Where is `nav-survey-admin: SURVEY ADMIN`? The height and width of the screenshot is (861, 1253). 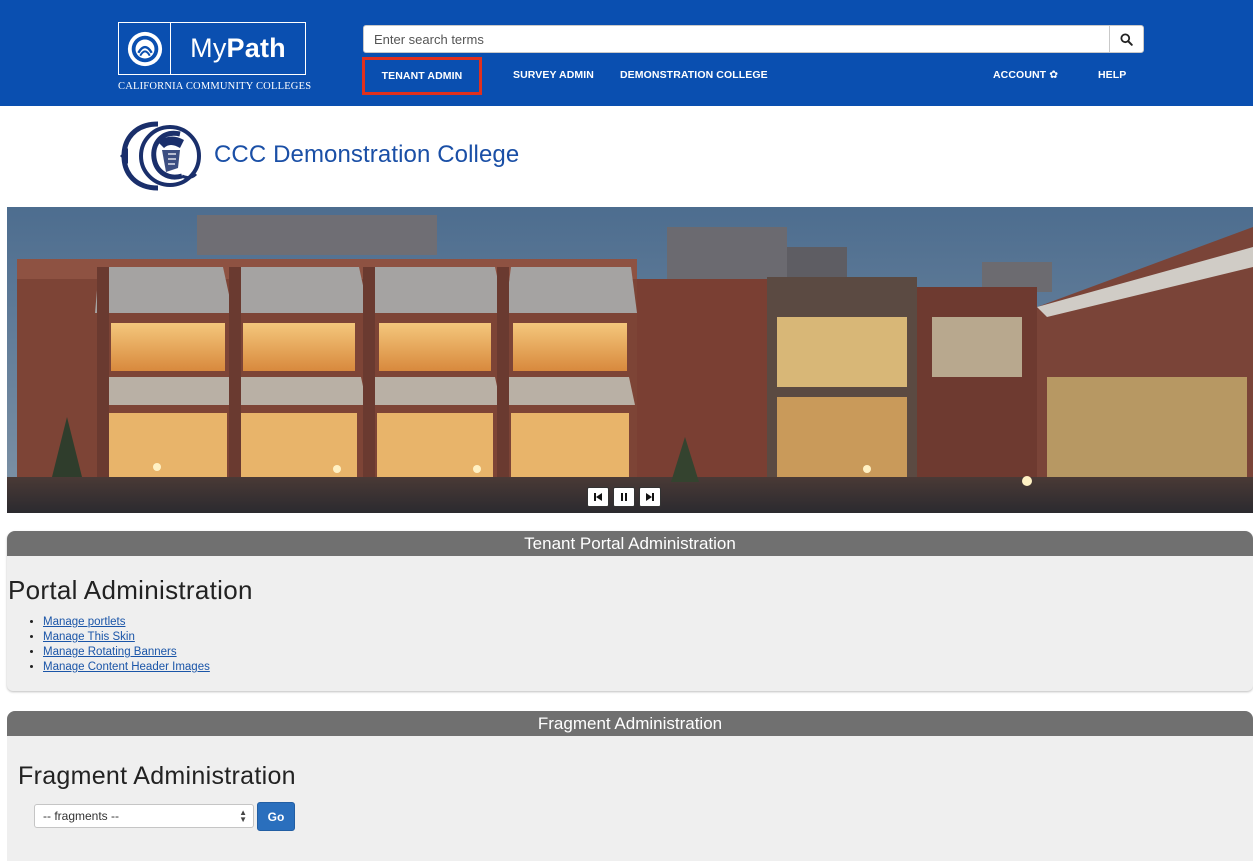
nav-survey-admin: SURVEY ADMIN is located at coordinates (553, 75).